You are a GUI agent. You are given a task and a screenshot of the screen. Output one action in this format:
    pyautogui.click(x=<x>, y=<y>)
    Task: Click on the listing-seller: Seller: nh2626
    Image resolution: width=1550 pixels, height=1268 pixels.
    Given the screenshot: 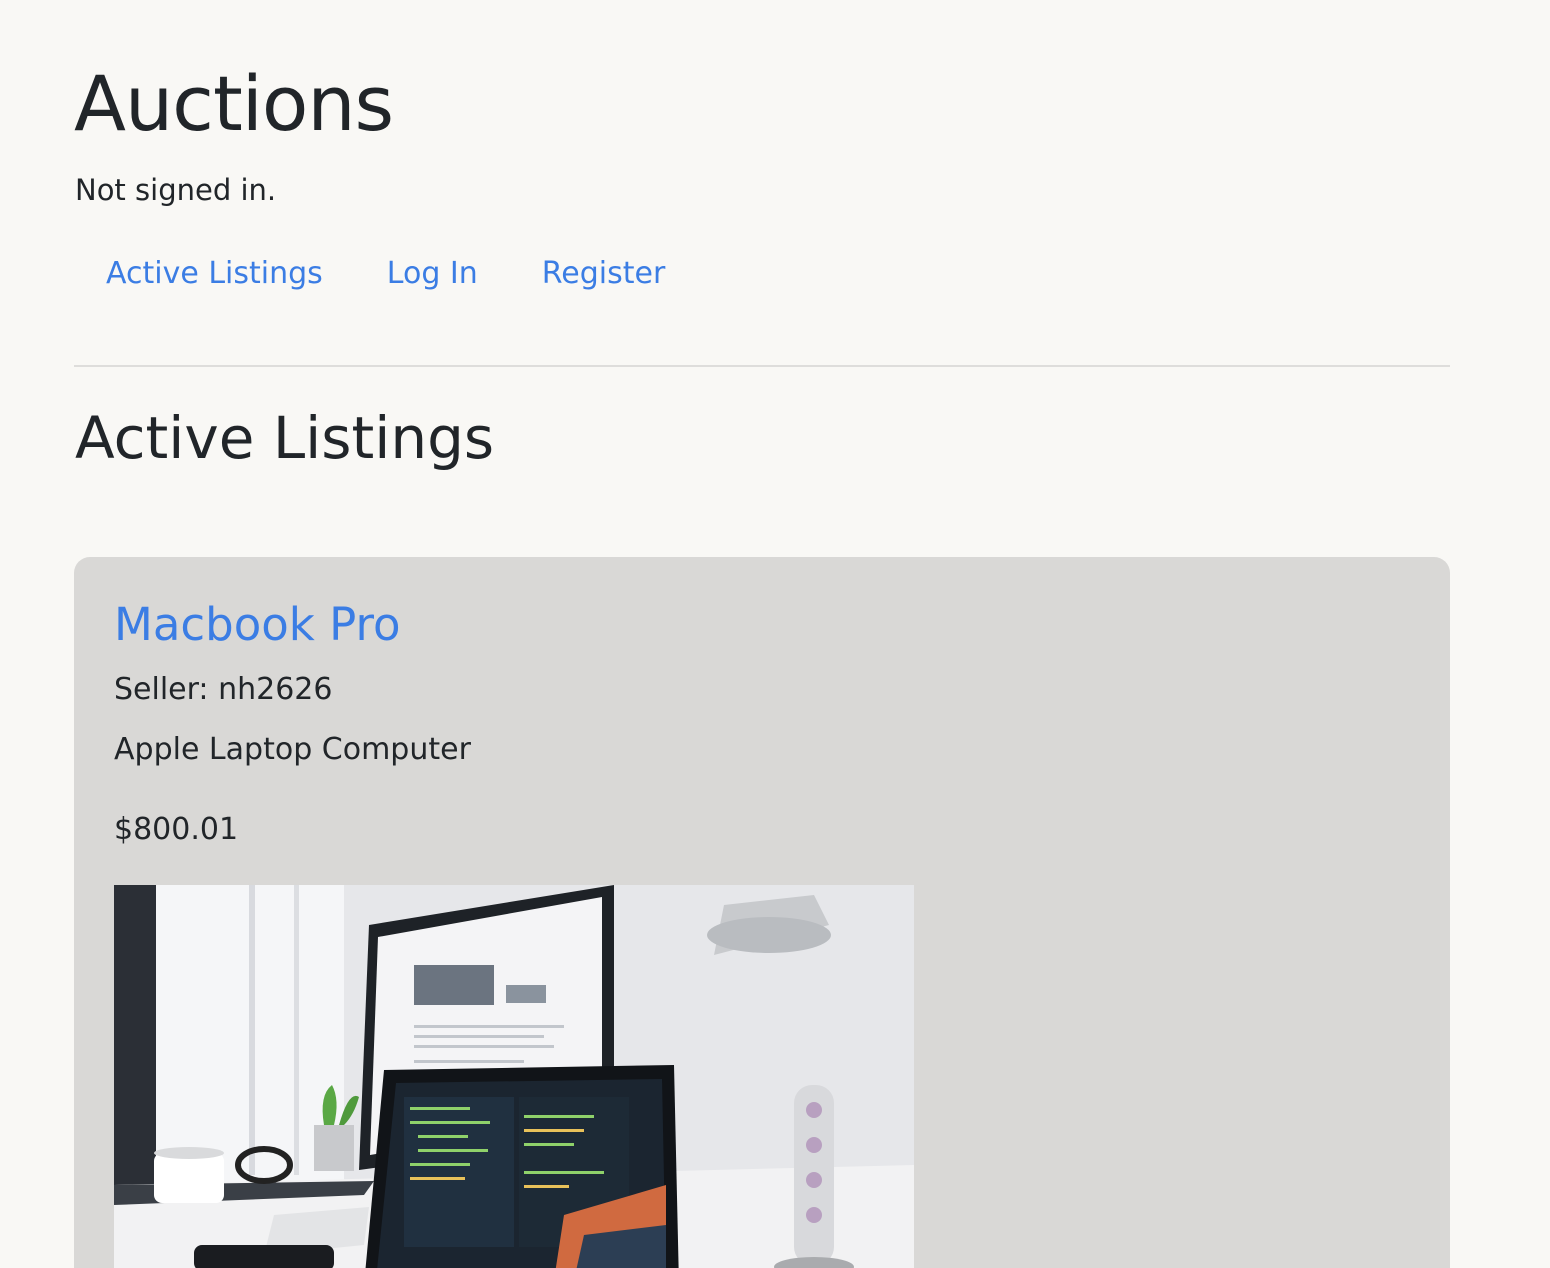 What is the action you would take?
    pyautogui.click(x=223, y=689)
    